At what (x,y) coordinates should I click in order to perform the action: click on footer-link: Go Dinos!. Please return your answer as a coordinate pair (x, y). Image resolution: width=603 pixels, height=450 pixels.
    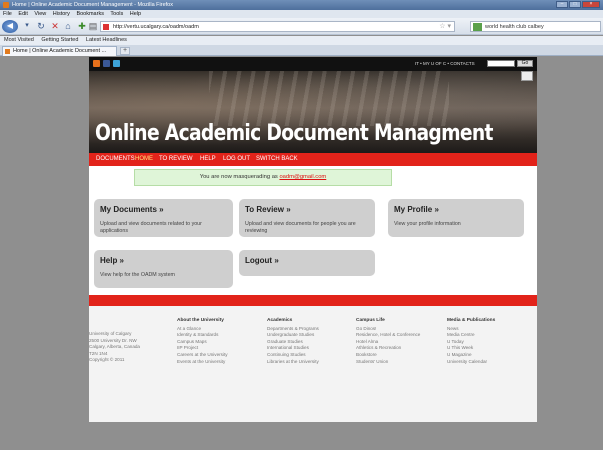
    Looking at the image, I should click on (388, 329).